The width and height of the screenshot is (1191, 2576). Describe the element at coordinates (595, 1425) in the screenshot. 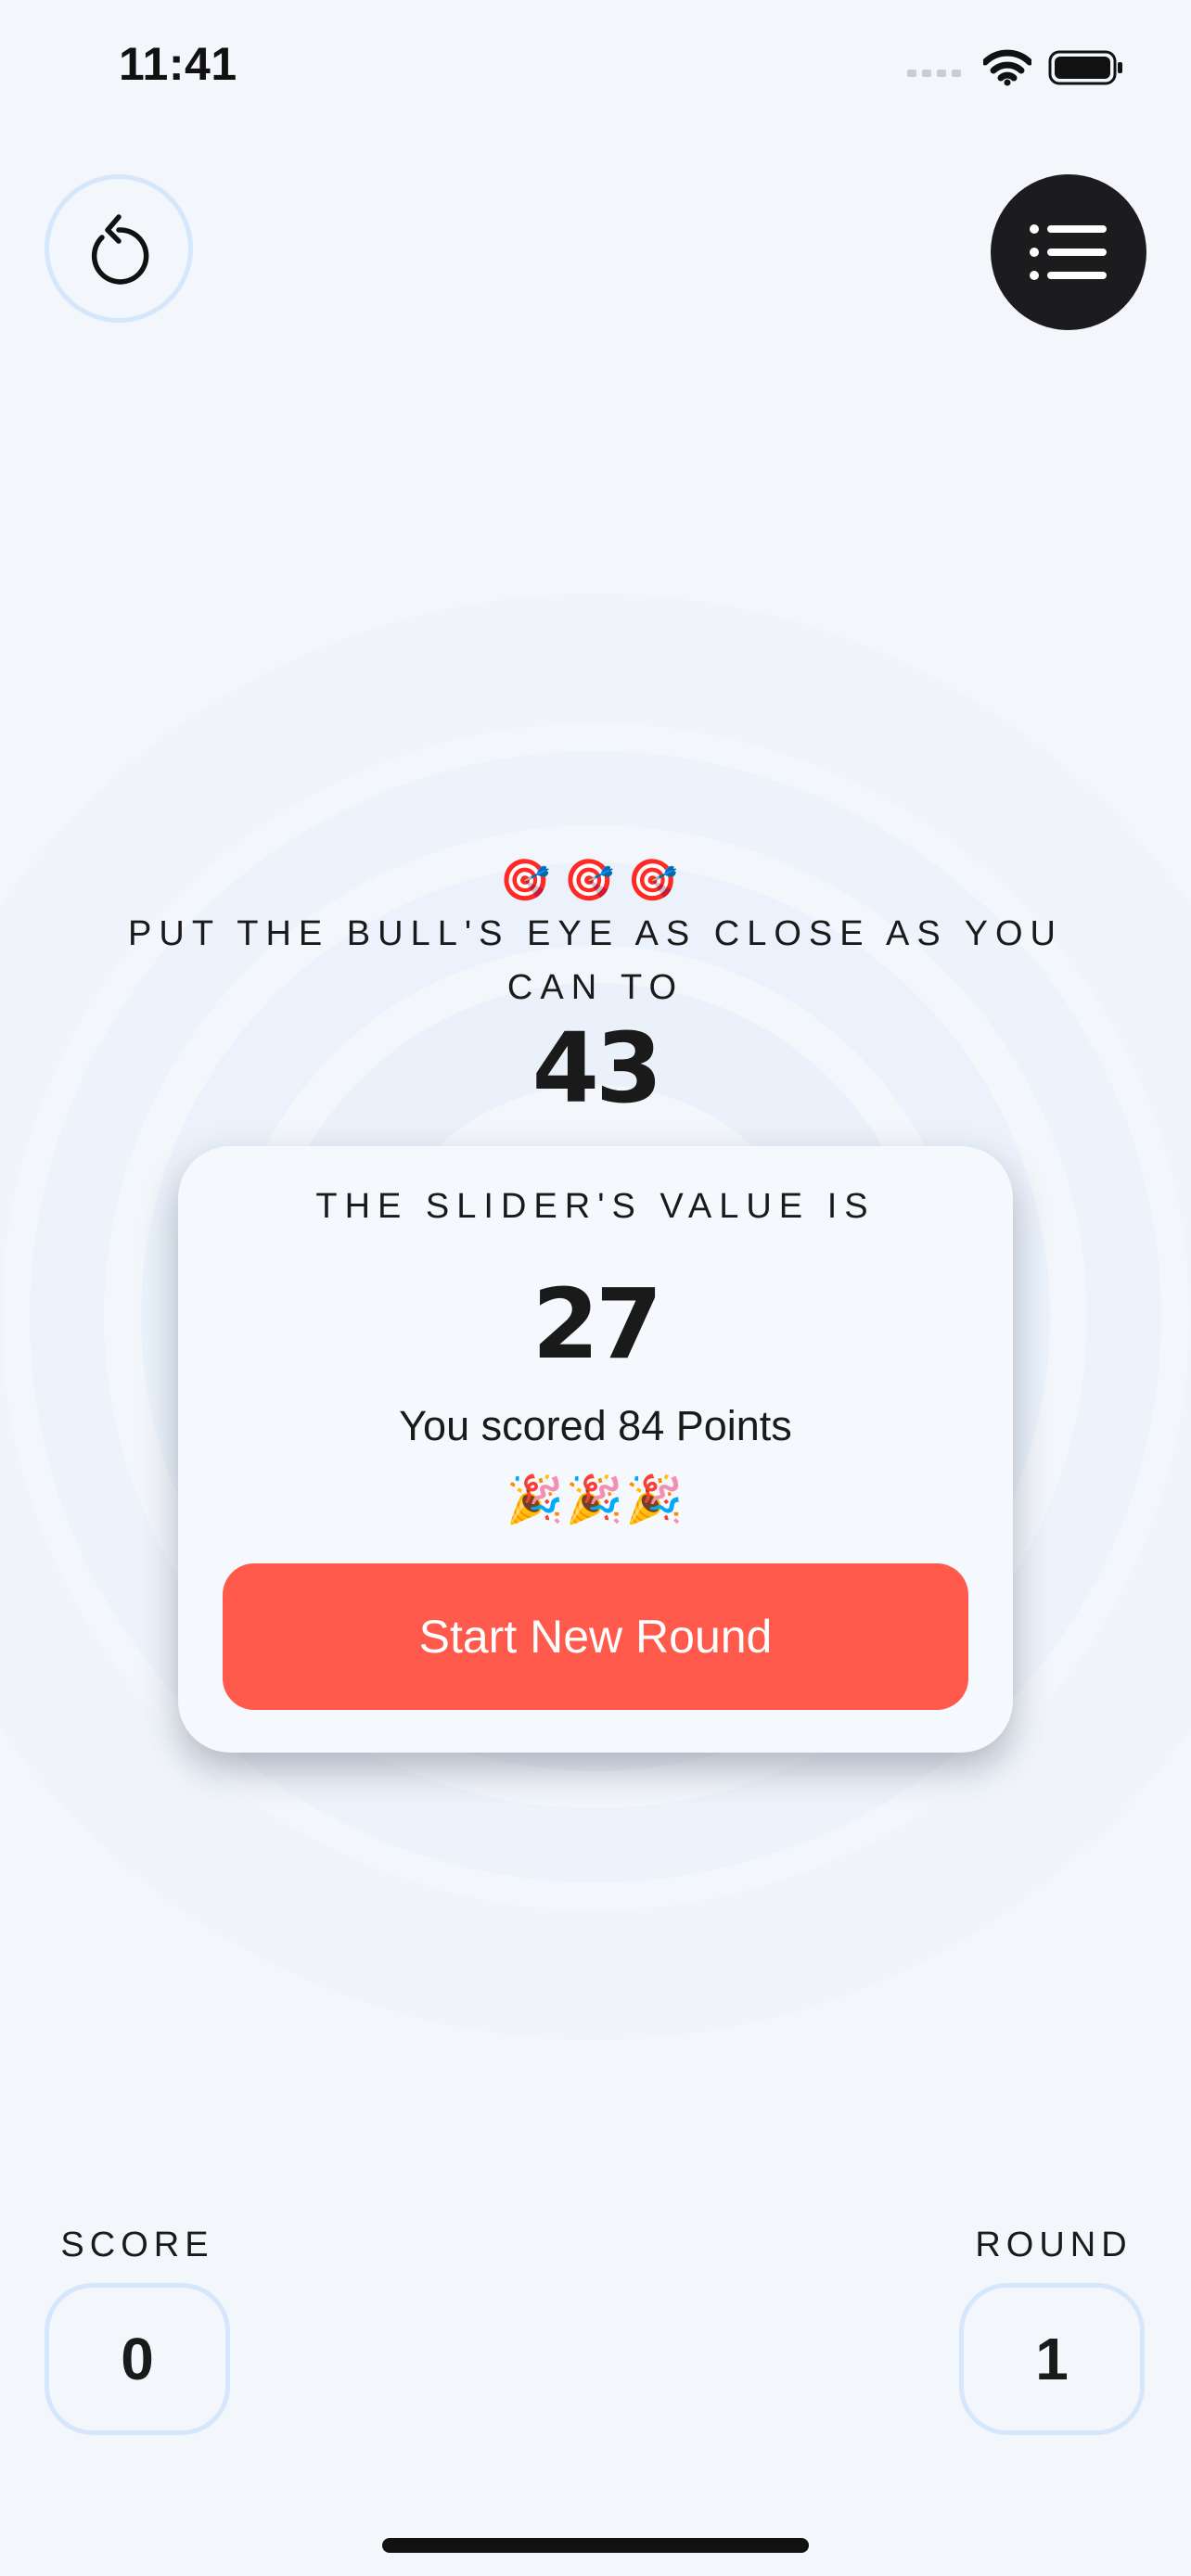

I see `score-message: You scored 84 Points` at that location.